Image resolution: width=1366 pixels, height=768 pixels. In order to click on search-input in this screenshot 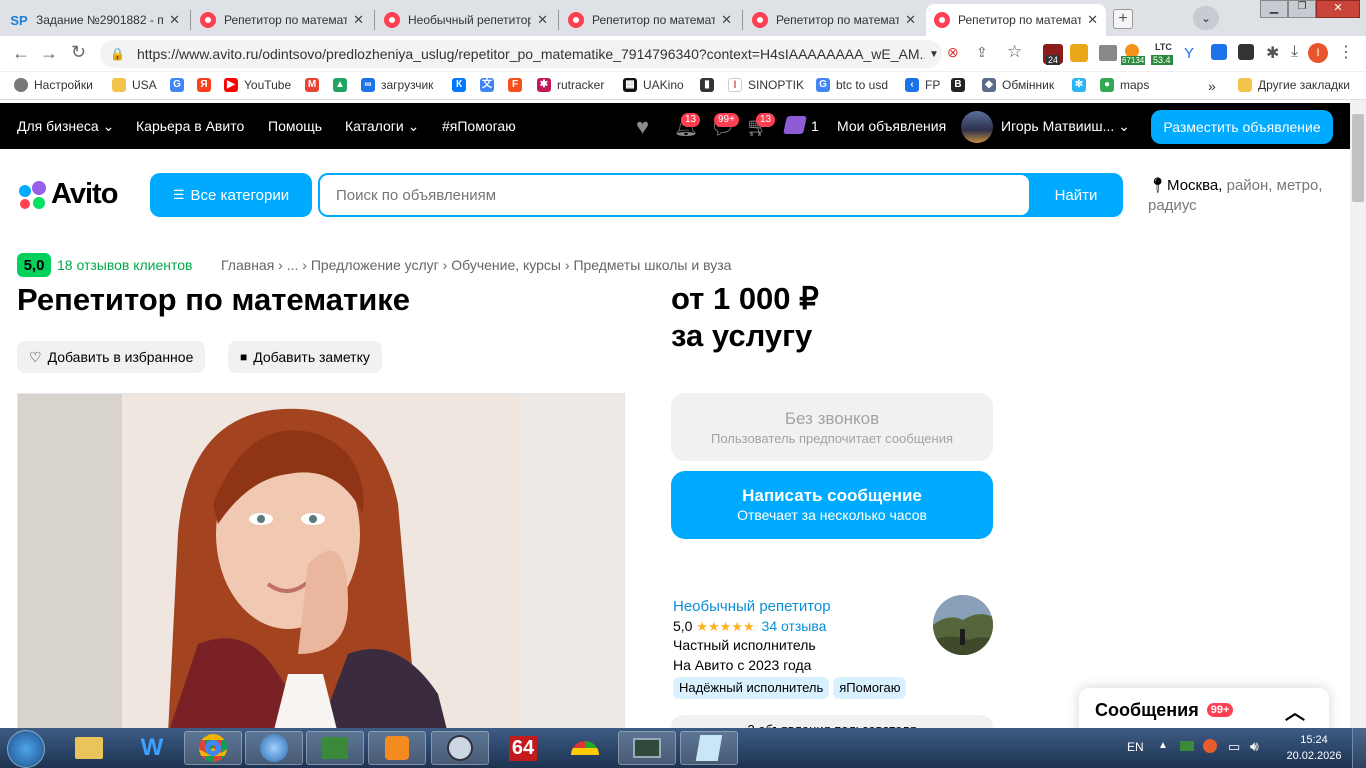, I will do `click(674, 195)`.